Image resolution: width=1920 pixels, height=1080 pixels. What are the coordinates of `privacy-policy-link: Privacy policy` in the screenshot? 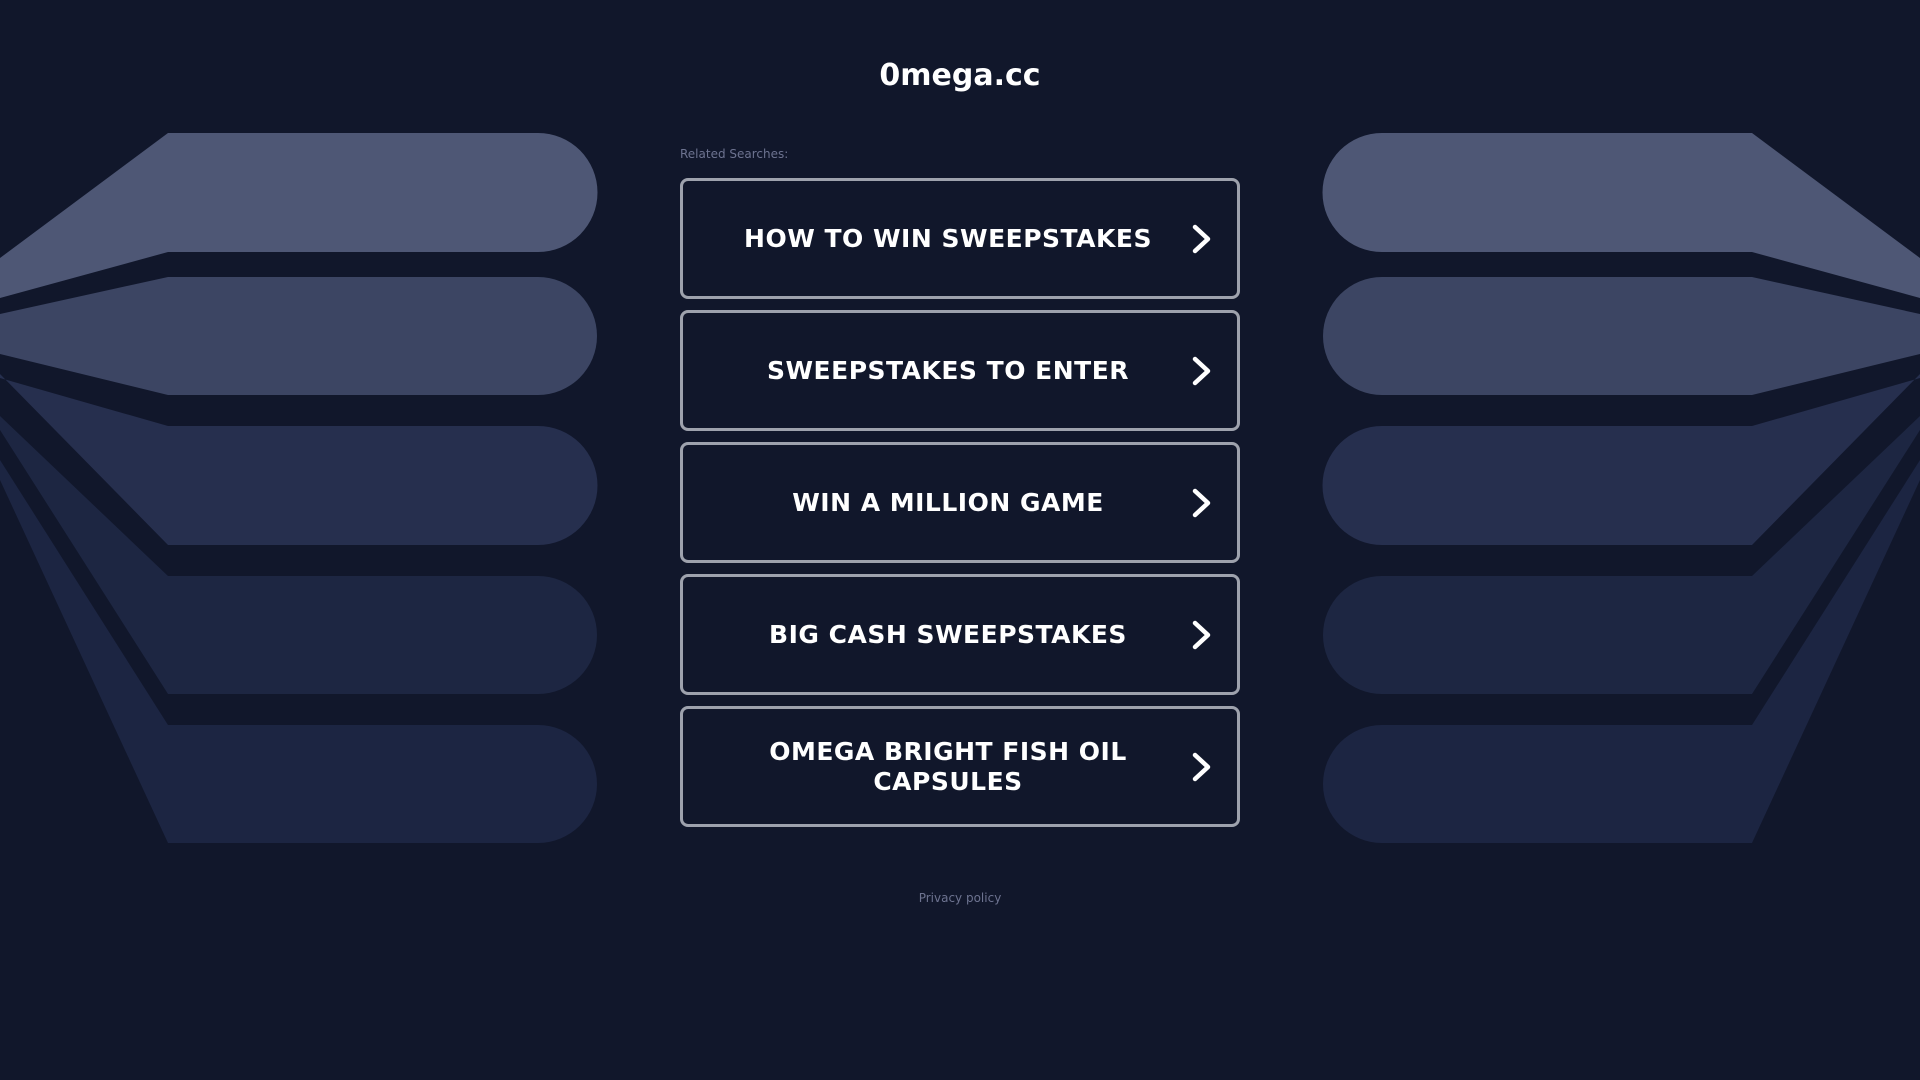 It's located at (960, 898).